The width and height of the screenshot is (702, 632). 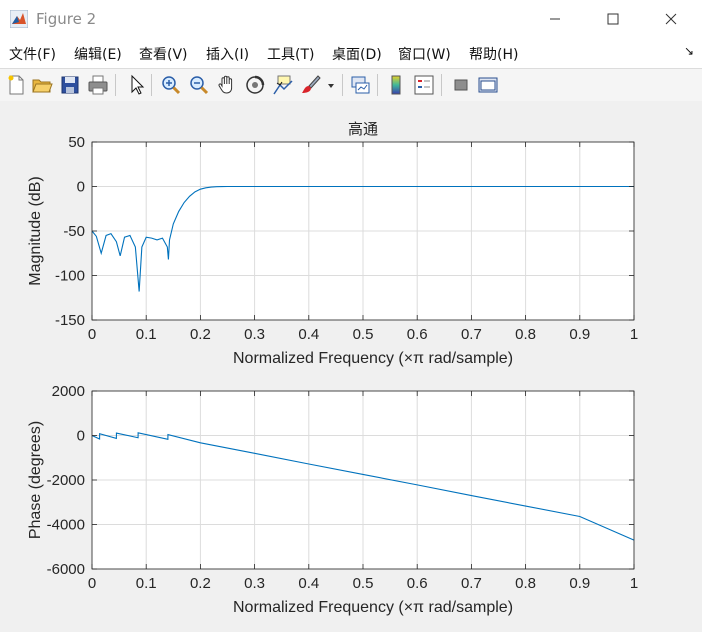 What do you see at coordinates (42, 85) in the screenshot?
I see `open-file-icon` at bounding box center [42, 85].